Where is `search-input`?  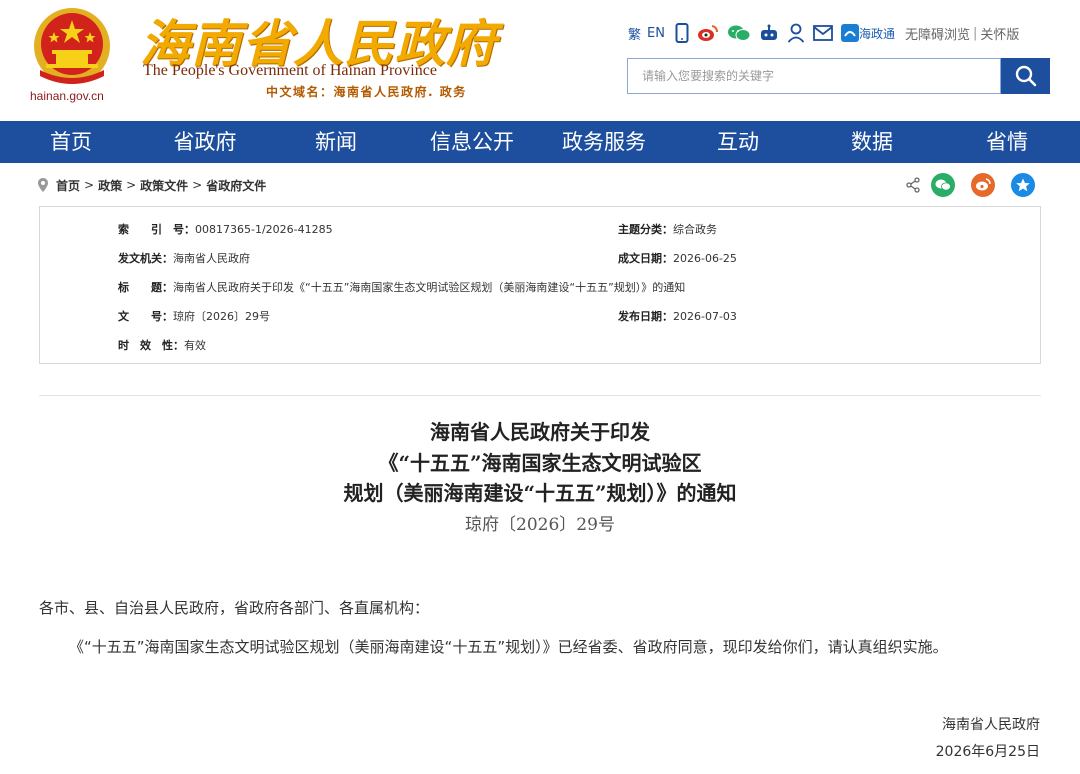 search-input is located at coordinates (814, 76).